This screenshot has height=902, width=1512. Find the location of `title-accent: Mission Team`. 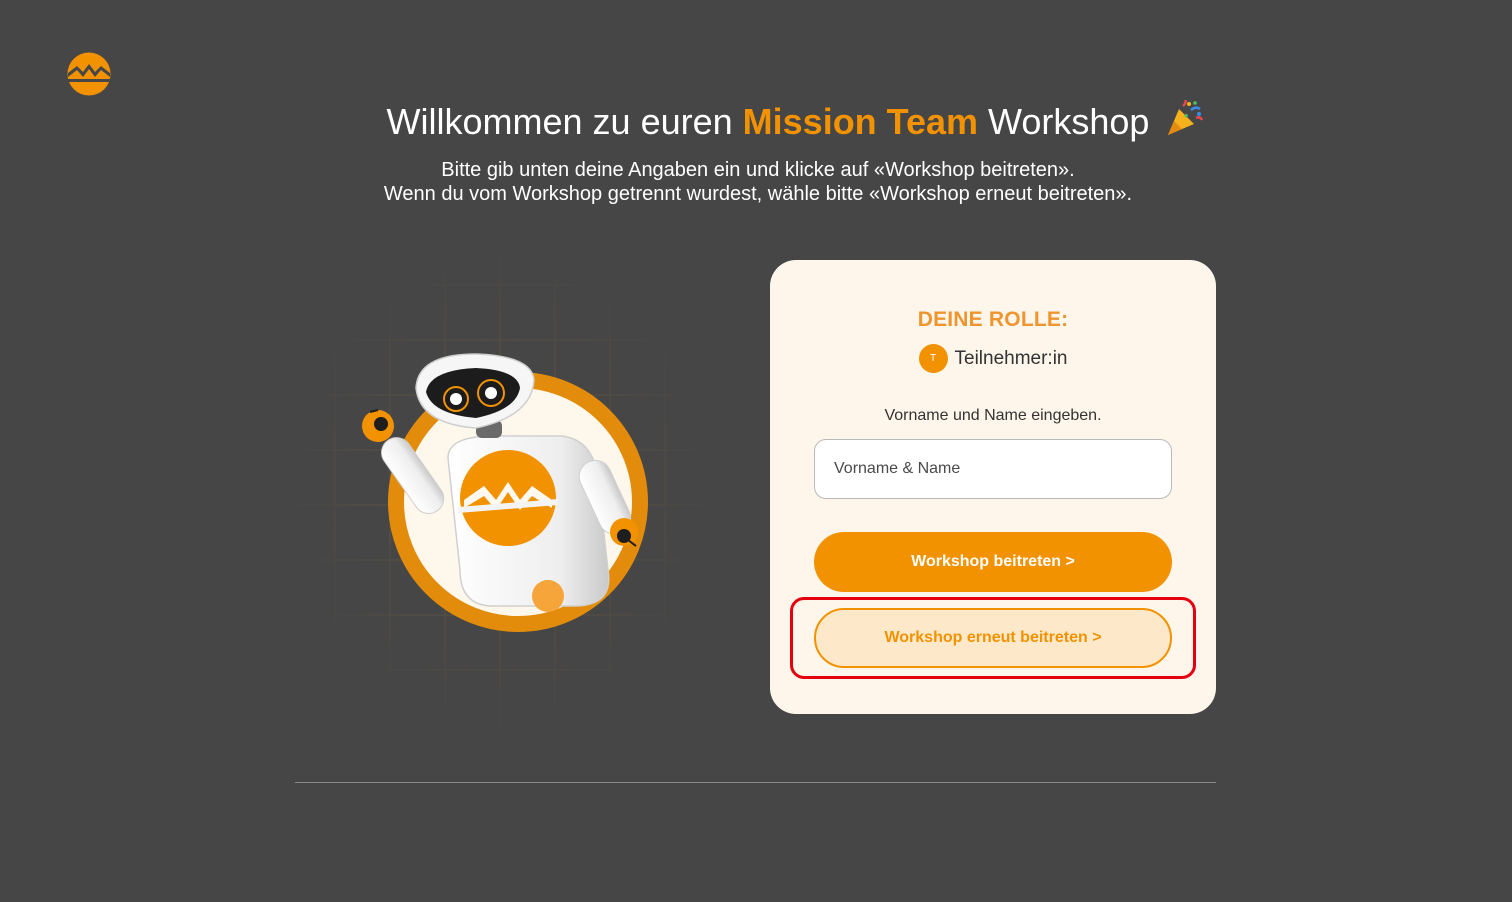

title-accent: Mission Team is located at coordinates (860, 121).